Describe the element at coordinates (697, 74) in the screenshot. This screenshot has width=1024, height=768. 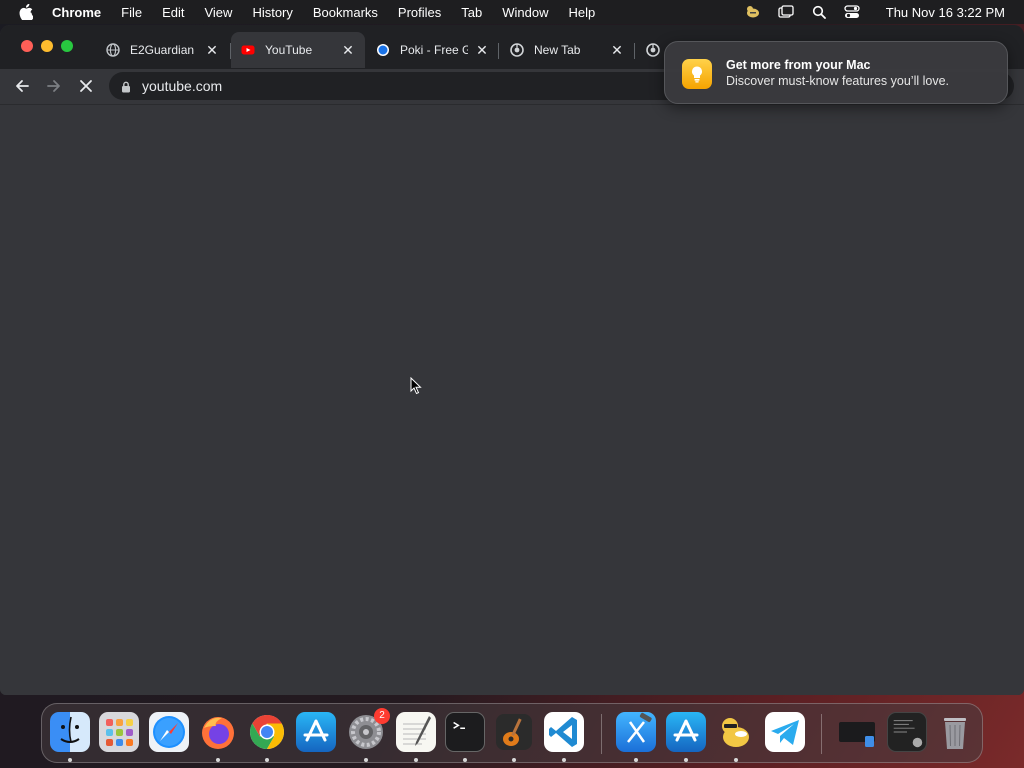
I see `lightbulb-icon` at that location.